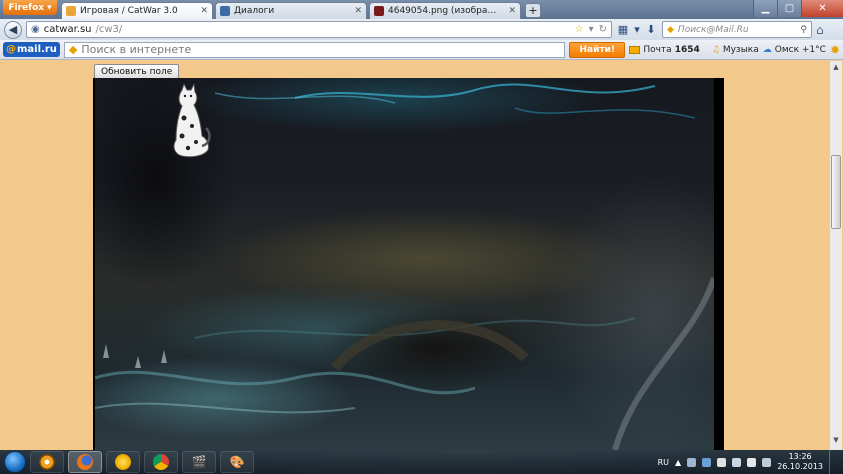 Image resolution: width=843 pixels, height=474 pixels. I want to click on gear-icon: ✹, so click(835, 50).